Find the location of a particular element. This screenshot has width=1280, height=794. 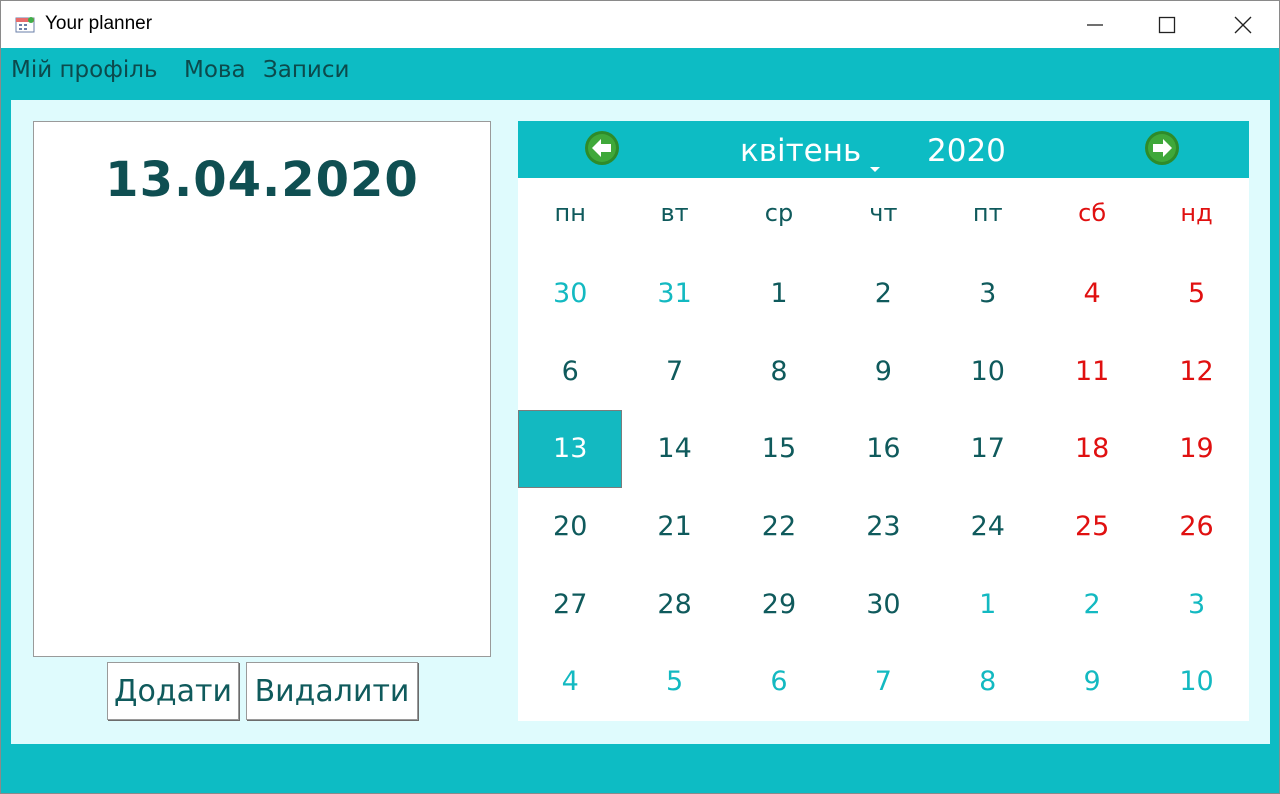

window-title: Your planner is located at coordinates (99, 23).